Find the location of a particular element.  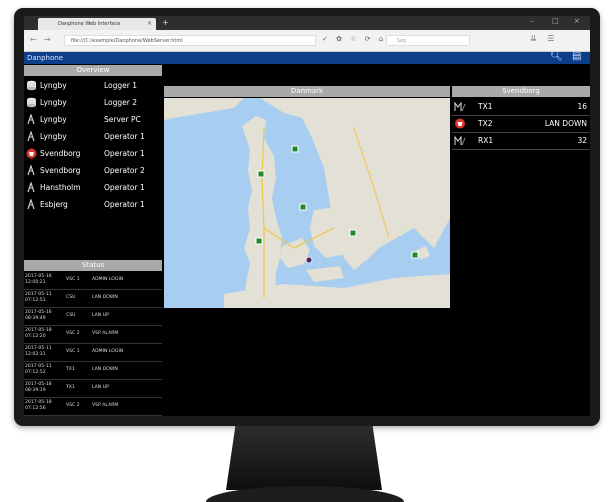

overview-row: Lyngby Operator 1 is located at coordinates (93, 136).